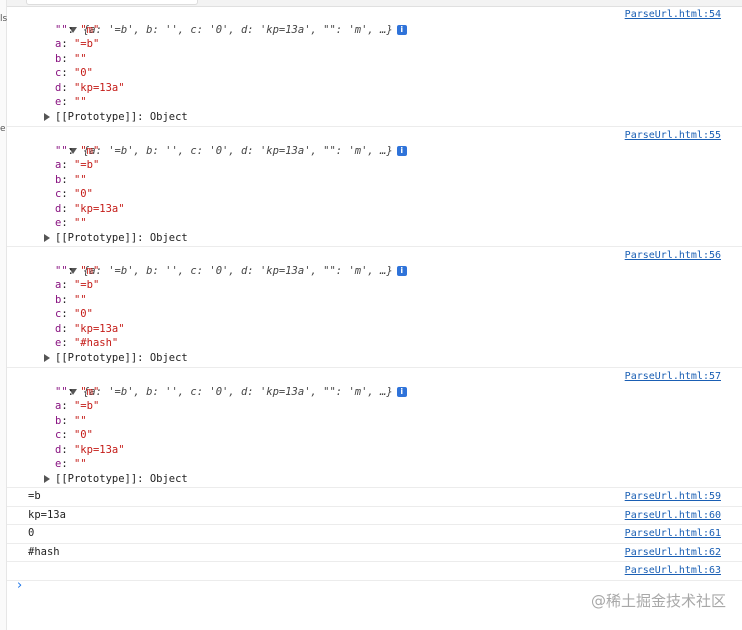  Describe the element at coordinates (673, 14) in the screenshot. I see `source-link: ParseUrl.html:54` at that location.